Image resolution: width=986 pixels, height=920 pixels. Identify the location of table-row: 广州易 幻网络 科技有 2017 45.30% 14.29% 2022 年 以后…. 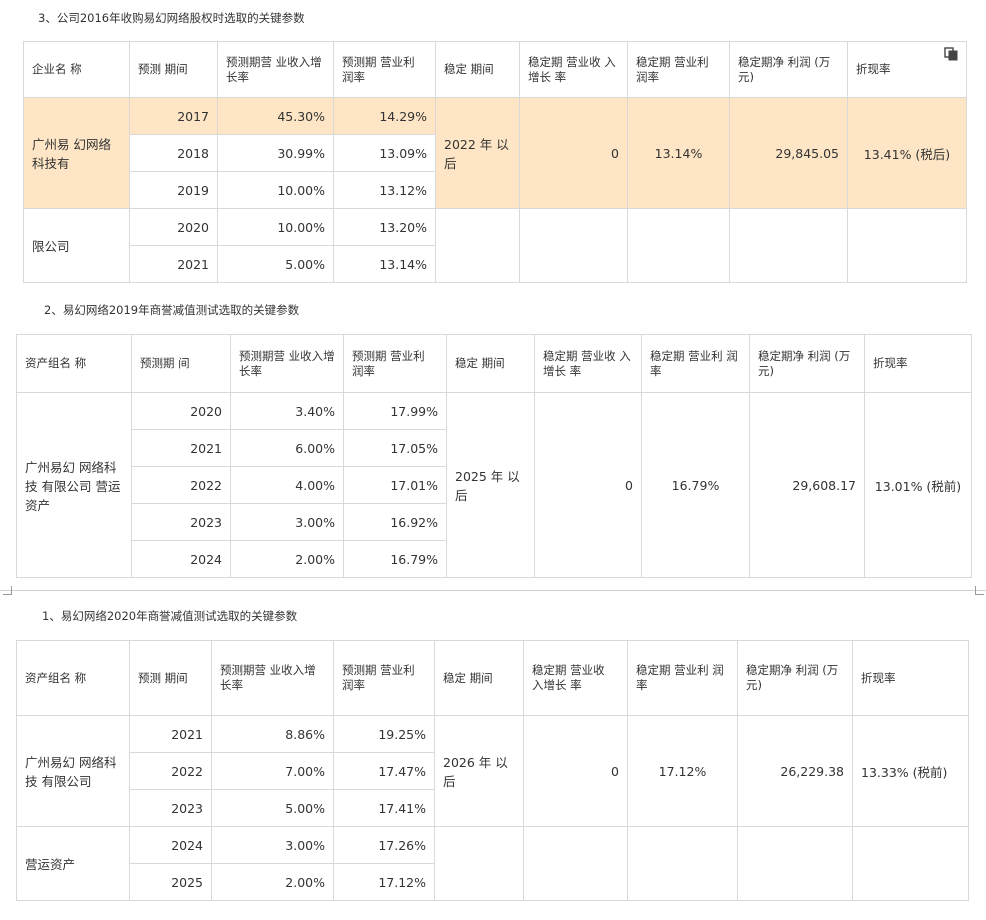
(495, 153).